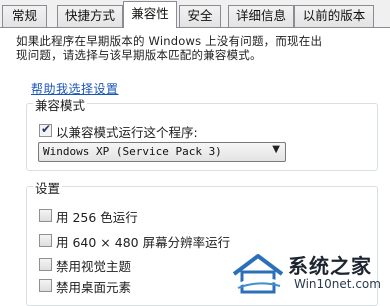 The image size is (390, 306). What do you see at coordinates (90, 16) in the screenshot?
I see `tab-shortcut: 快捷方式` at bounding box center [90, 16].